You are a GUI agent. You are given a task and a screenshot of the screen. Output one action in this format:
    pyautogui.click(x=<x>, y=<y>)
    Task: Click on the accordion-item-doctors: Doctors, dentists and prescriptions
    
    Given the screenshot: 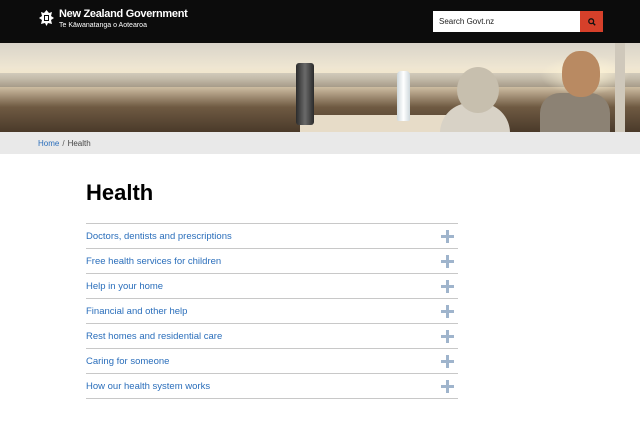 What is the action you would take?
    pyautogui.click(x=272, y=236)
    